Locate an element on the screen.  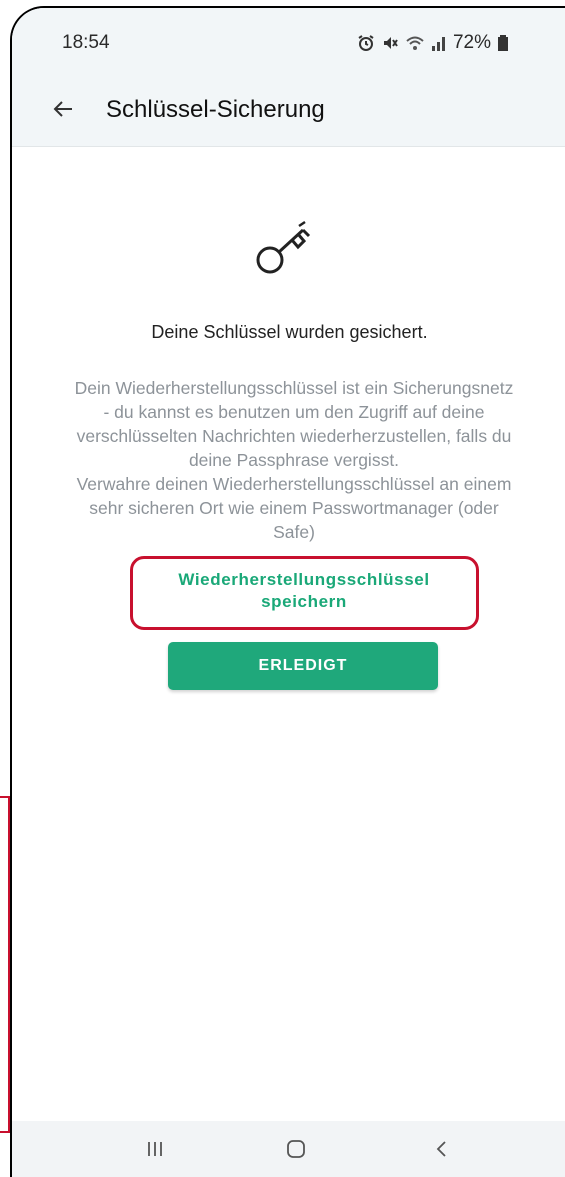
key-icon is located at coordinates (286, 251).